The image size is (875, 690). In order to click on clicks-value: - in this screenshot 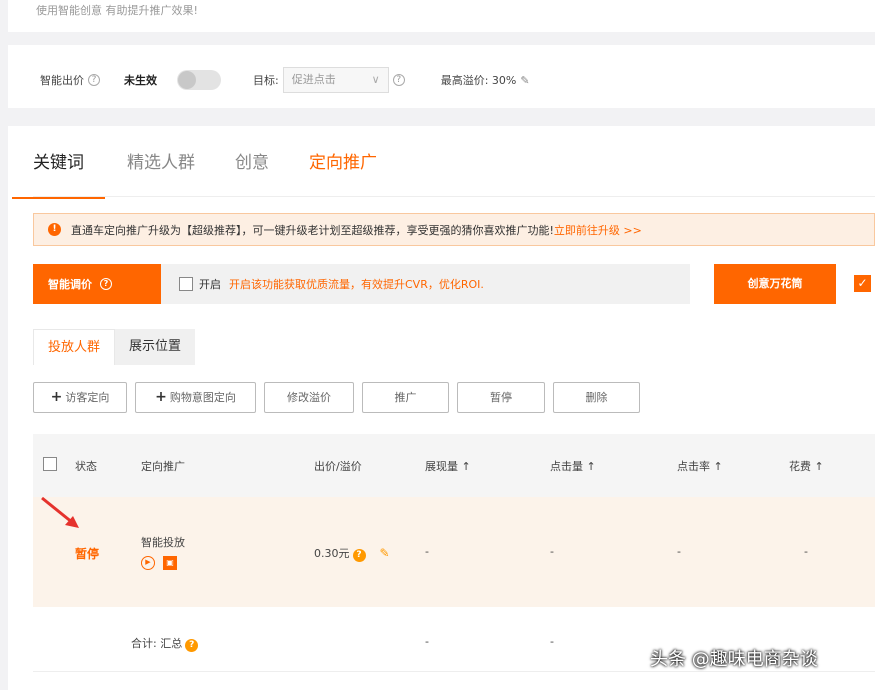, I will do `click(552, 551)`.